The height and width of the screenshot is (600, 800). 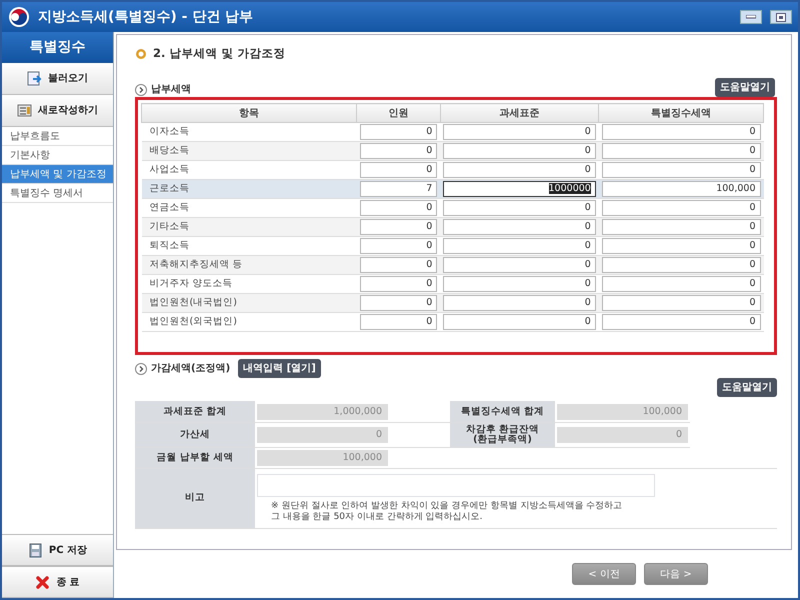 I want to click on save-icon, so click(x=35, y=550).